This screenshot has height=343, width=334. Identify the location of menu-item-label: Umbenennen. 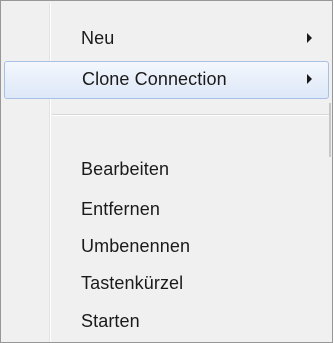
(136, 246).